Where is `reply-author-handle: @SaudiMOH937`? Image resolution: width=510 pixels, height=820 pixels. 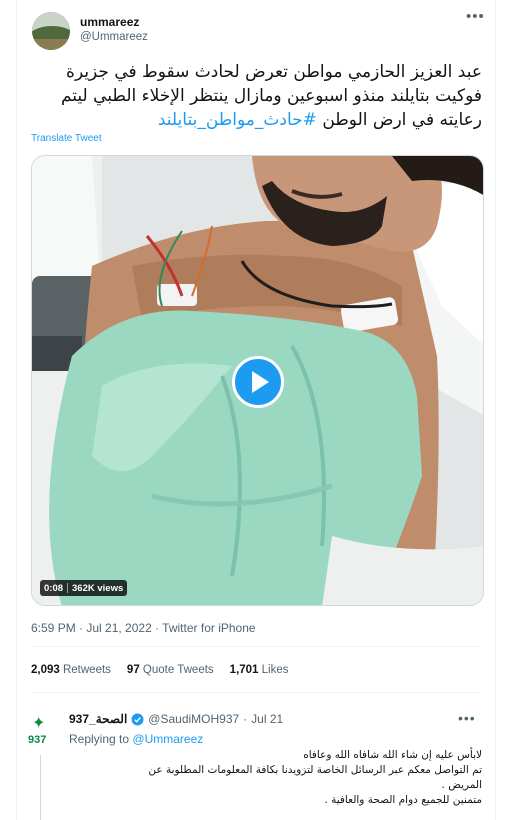
reply-author-handle: @SaudiMOH937 is located at coordinates (193, 719).